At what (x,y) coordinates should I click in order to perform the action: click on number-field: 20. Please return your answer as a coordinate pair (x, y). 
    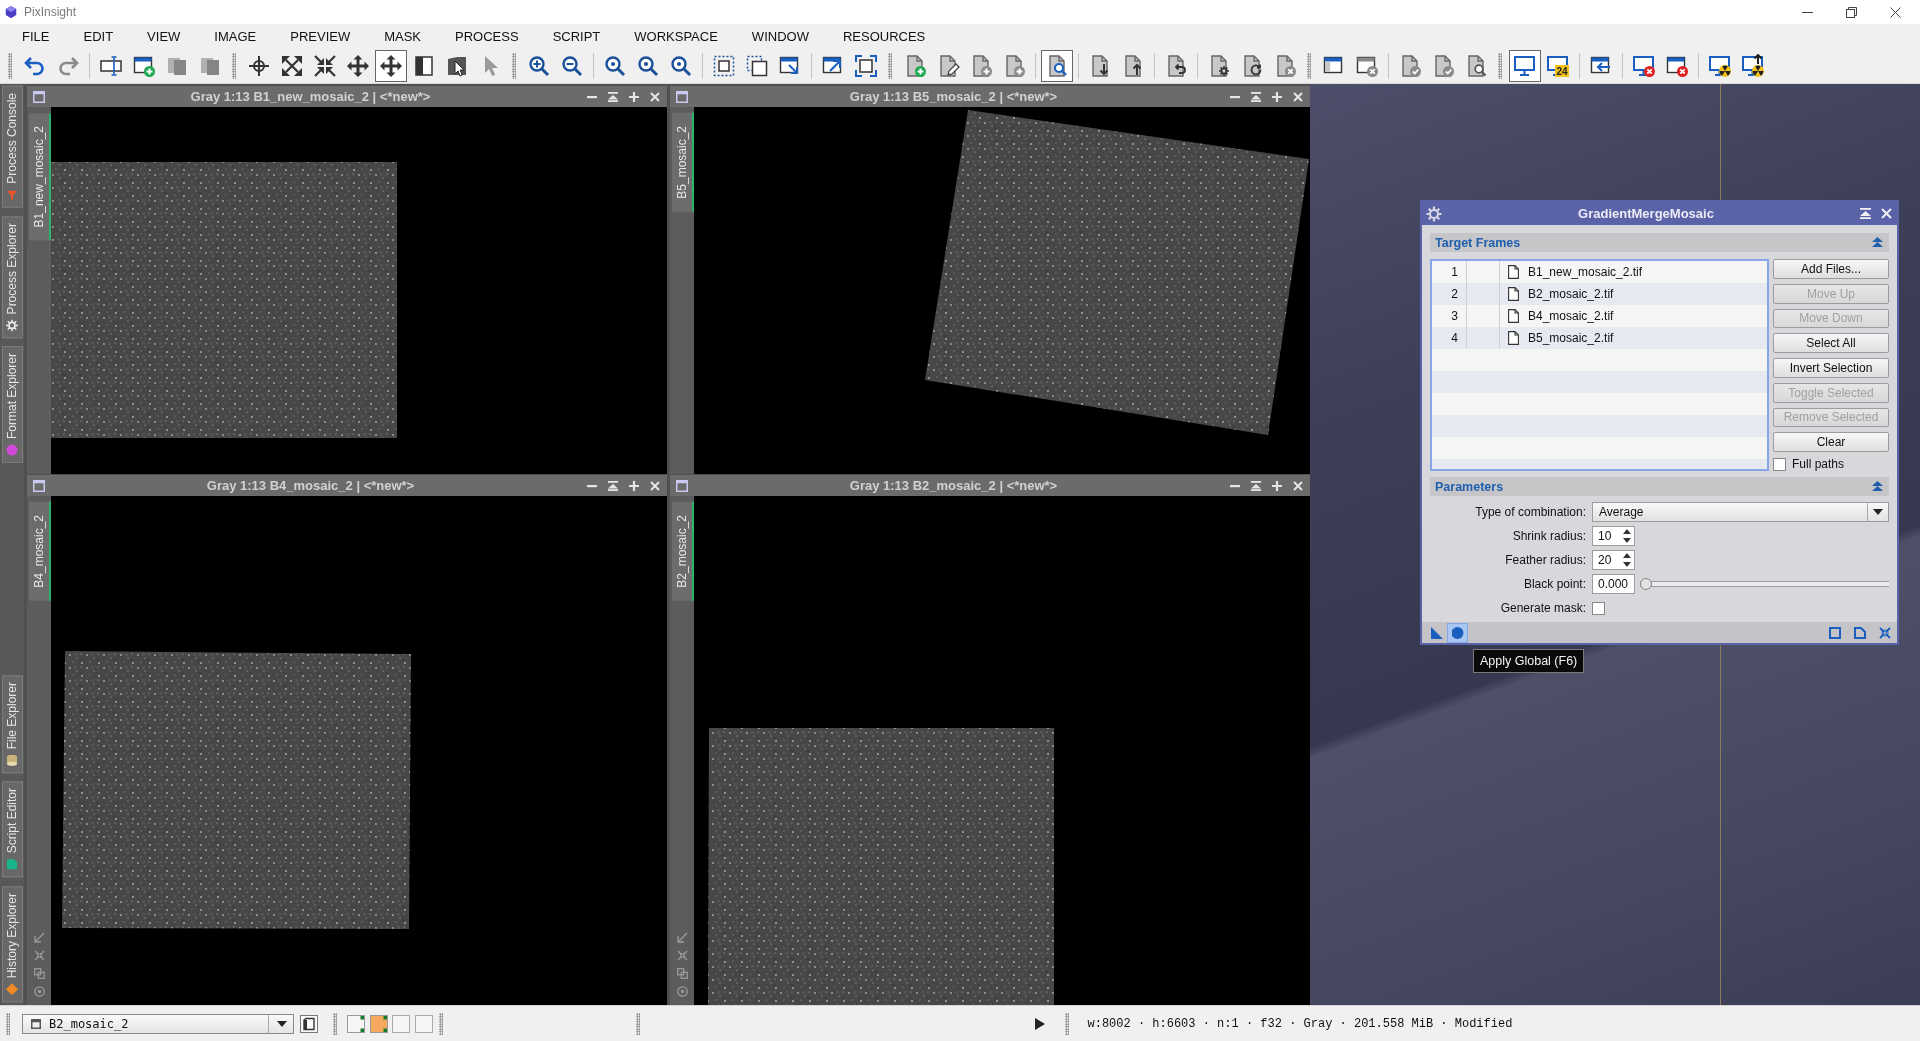
    Looking at the image, I should click on (1613, 560).